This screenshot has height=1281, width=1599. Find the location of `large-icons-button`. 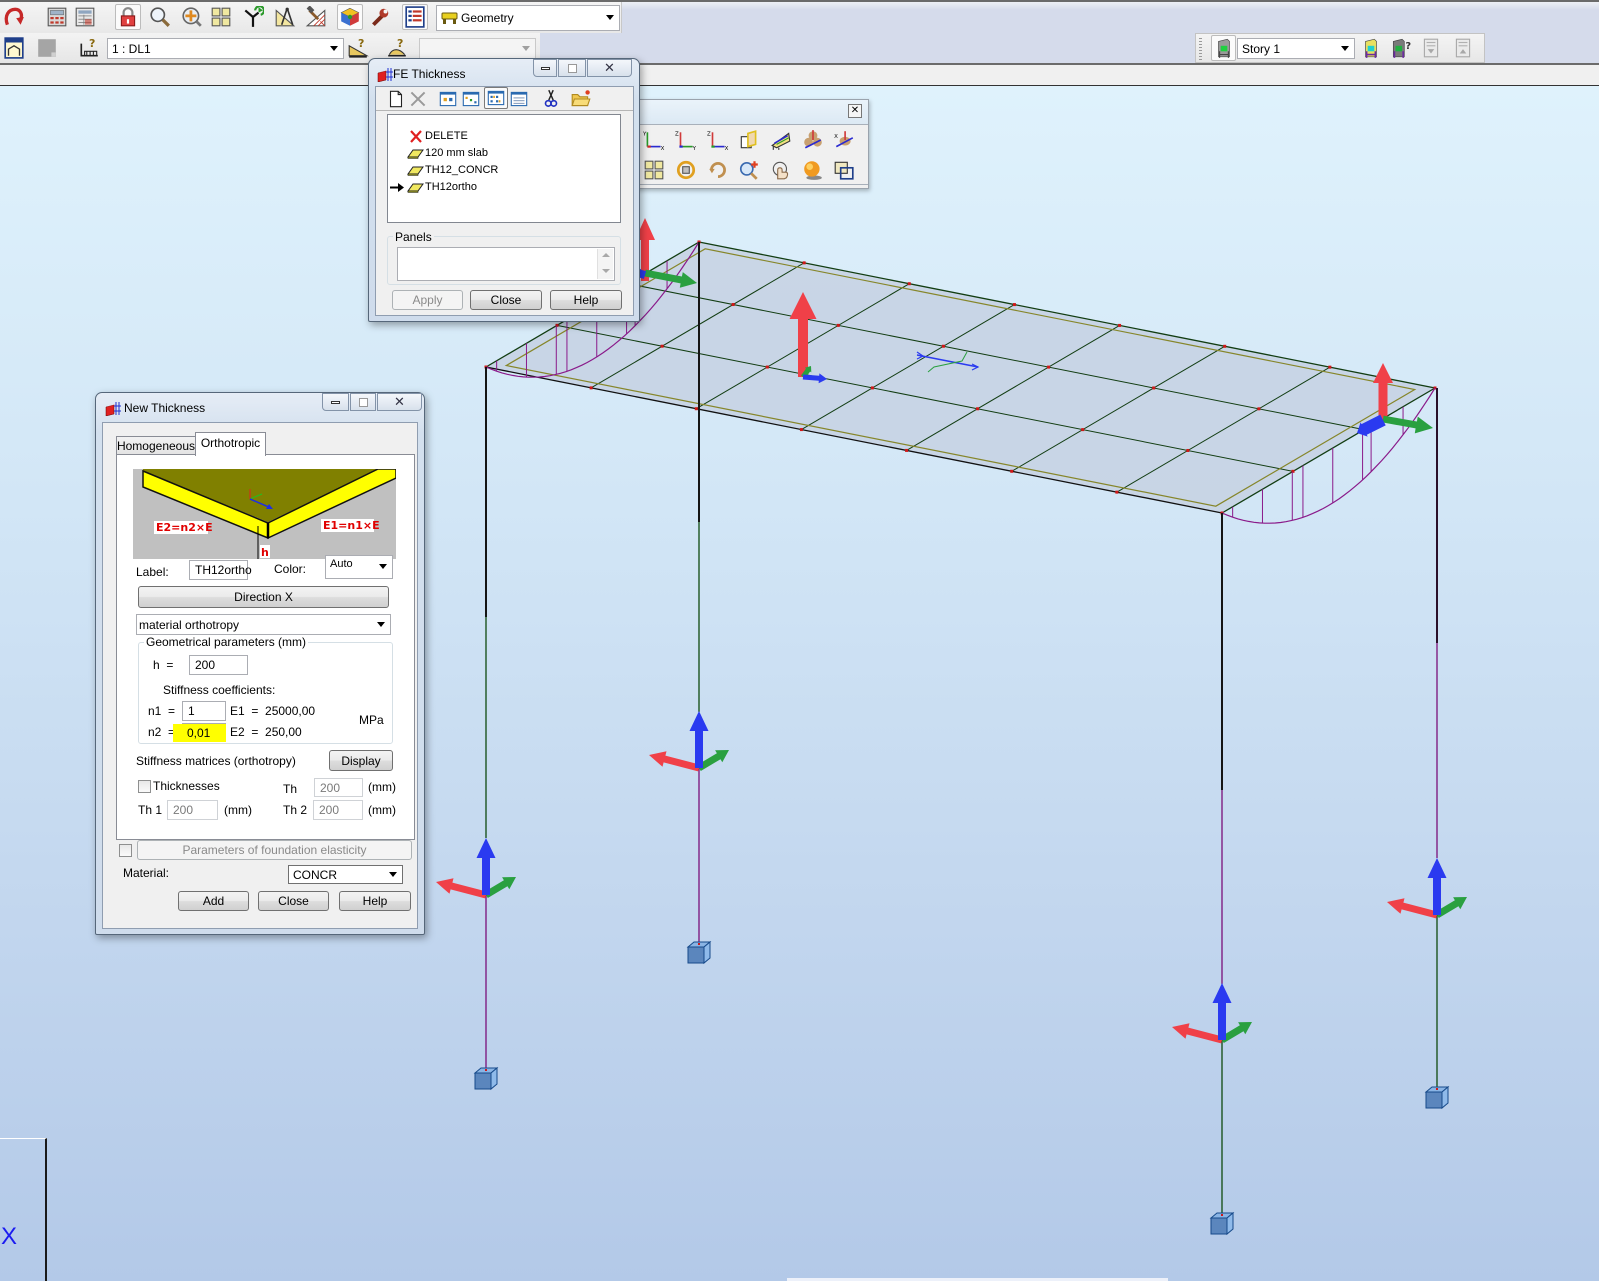

large-icons-button is located at coordinates (448, 99).